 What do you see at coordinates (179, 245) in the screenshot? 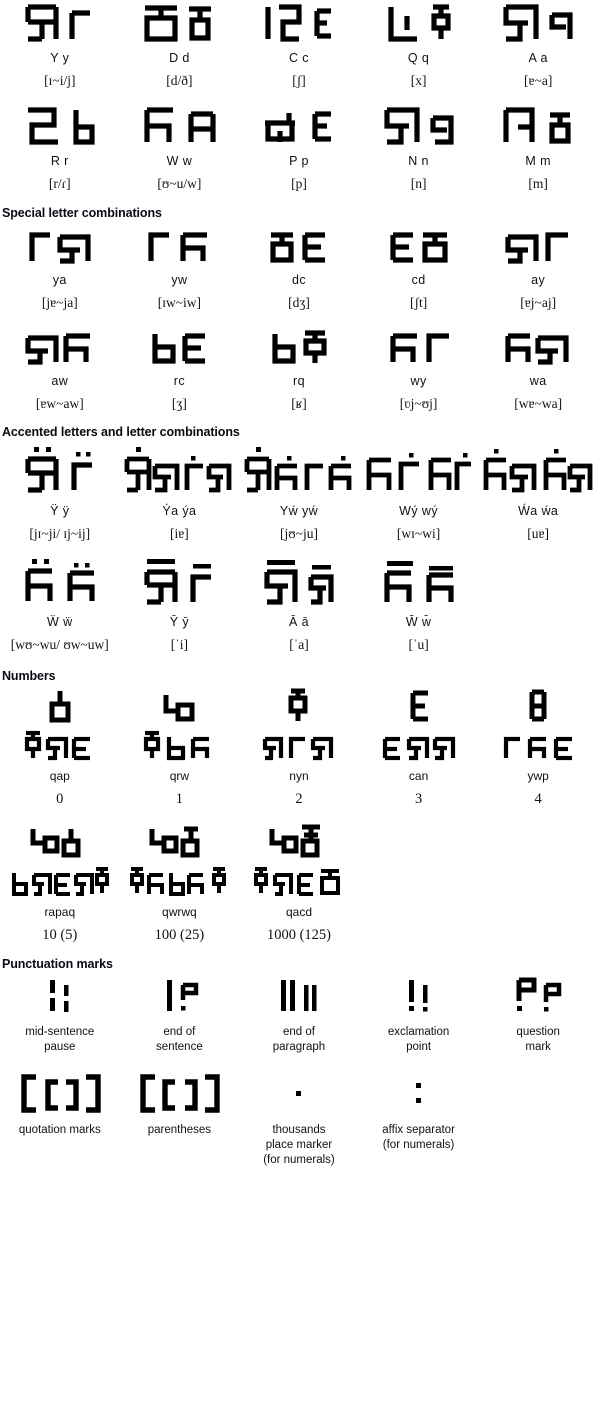
I see `glyph-yw` at bounding box center [179, 245].